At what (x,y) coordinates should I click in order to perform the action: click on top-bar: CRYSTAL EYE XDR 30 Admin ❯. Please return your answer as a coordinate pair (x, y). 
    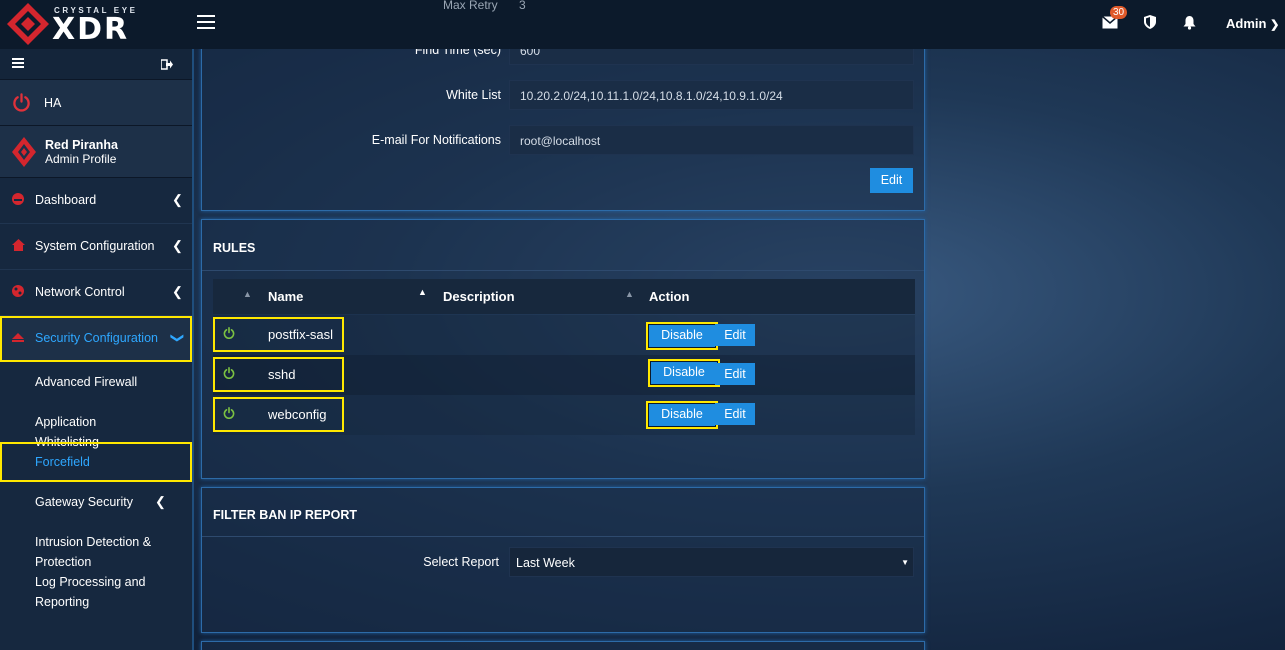
    Looking at the image, I should click on (642, 24).